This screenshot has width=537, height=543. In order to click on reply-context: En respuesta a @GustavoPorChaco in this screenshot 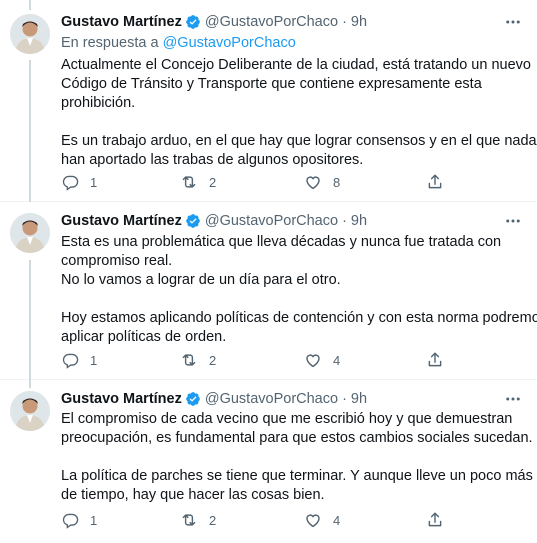, I will do `click(178, 43)`.